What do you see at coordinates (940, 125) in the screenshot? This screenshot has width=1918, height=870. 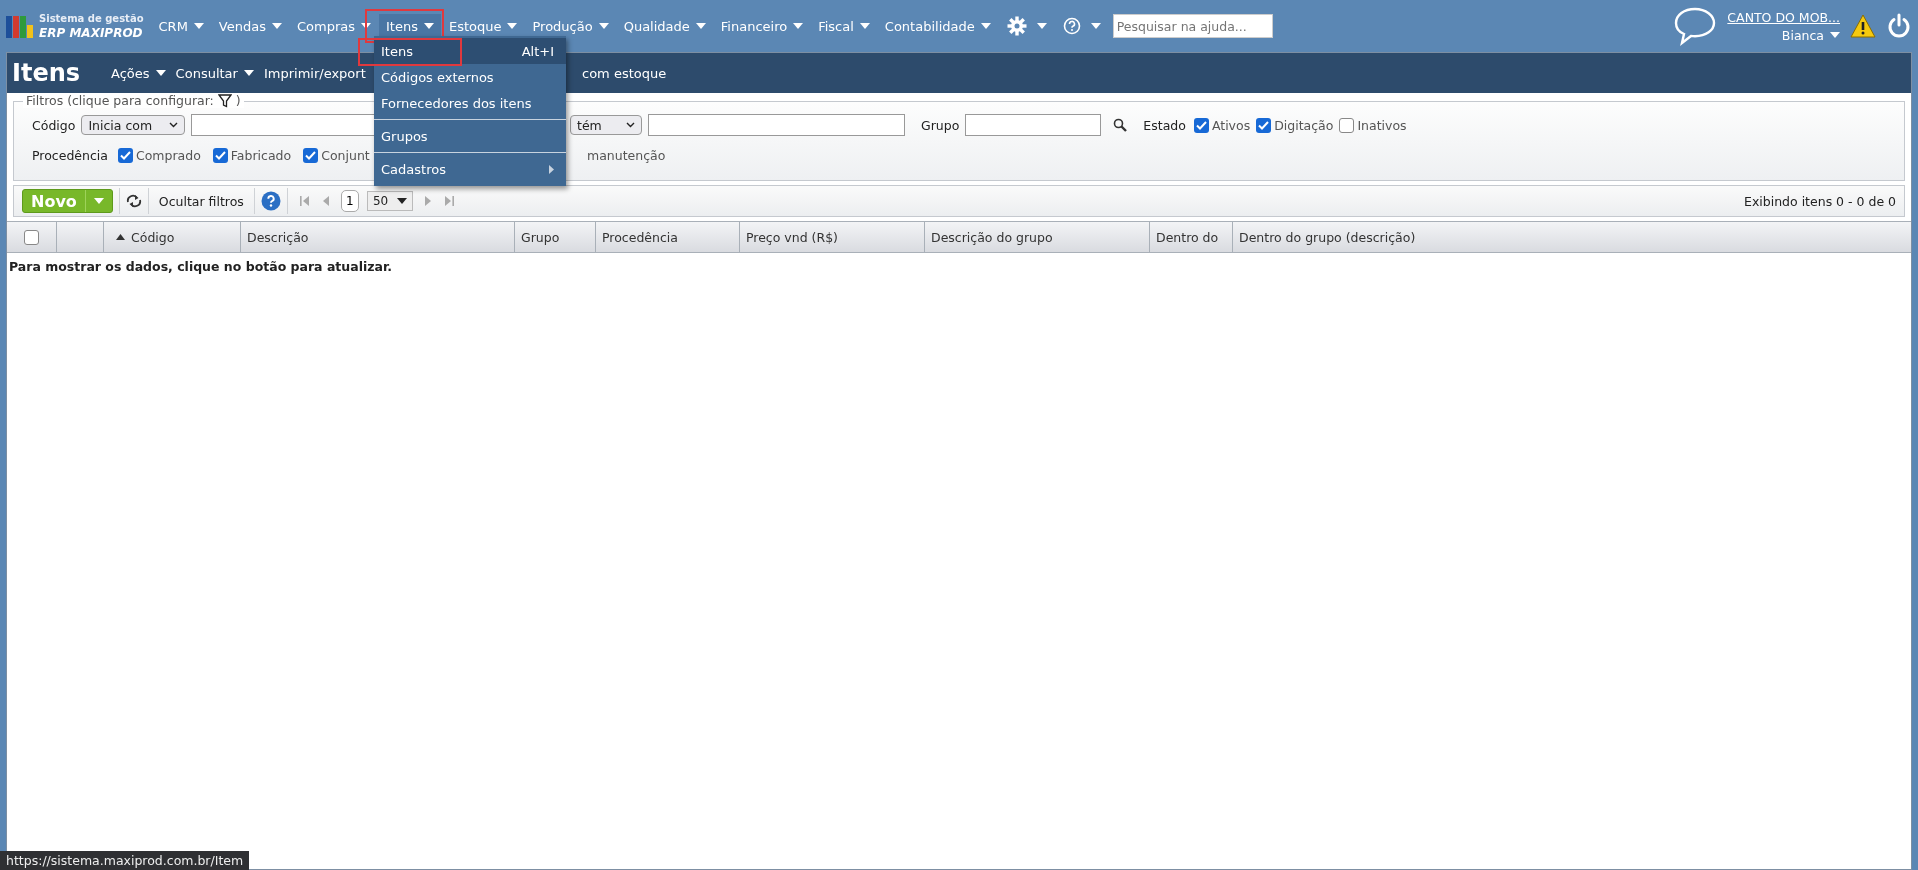 I see `group-label: Grupo` at bounding box center [940, 125].